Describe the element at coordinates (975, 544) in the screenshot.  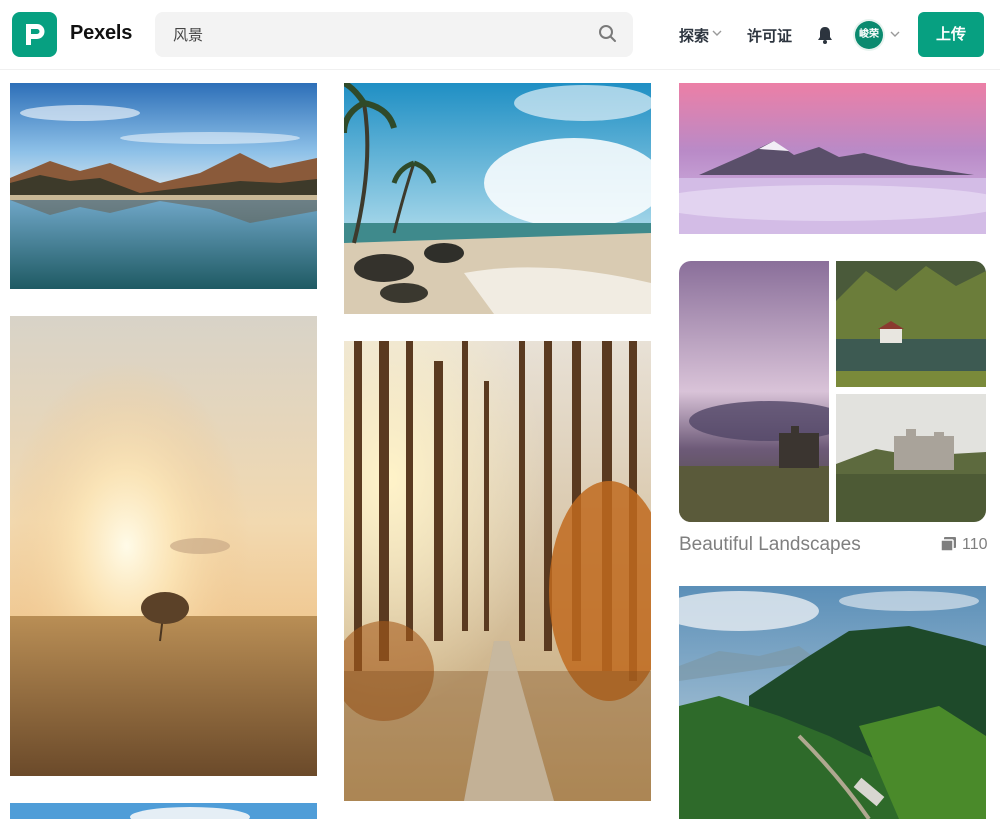
I see `collection-count: 110` at that location.